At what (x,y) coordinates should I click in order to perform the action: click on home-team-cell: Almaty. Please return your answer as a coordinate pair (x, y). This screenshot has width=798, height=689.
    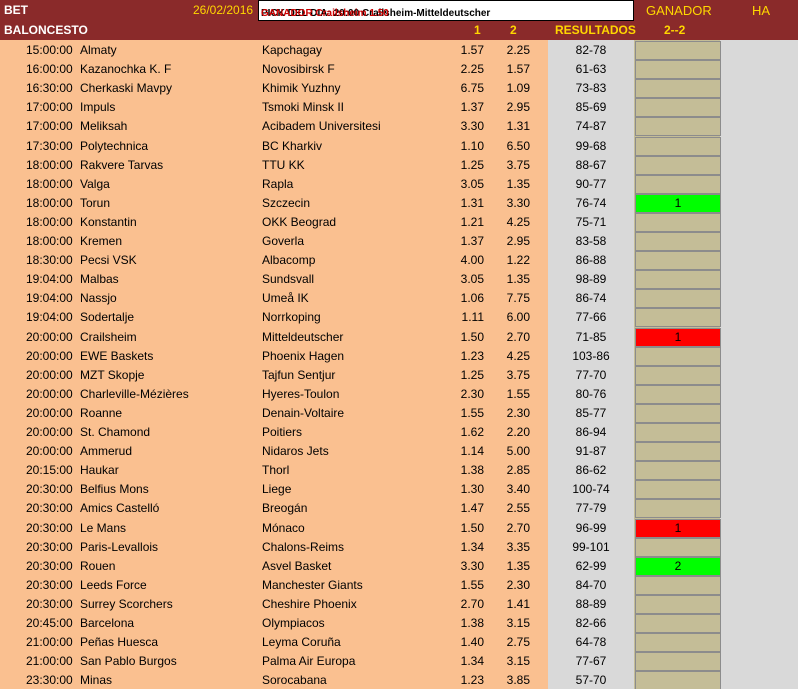
    Looking at the image, I should click on (98, 50).